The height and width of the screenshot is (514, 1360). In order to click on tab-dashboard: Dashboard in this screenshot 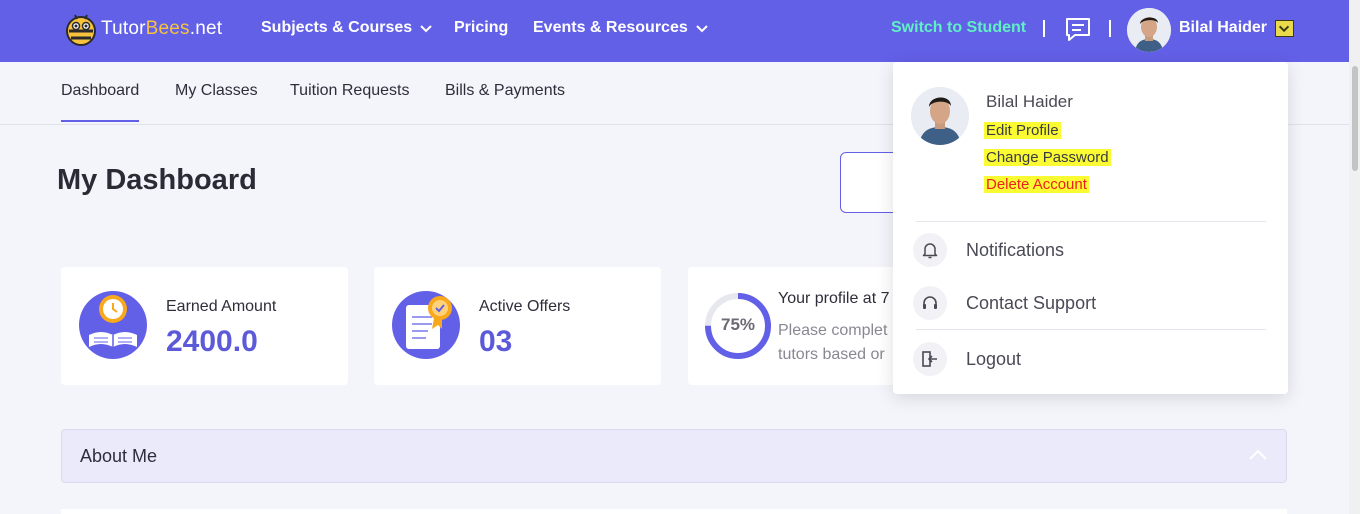, I will do `click(100, 102)`.